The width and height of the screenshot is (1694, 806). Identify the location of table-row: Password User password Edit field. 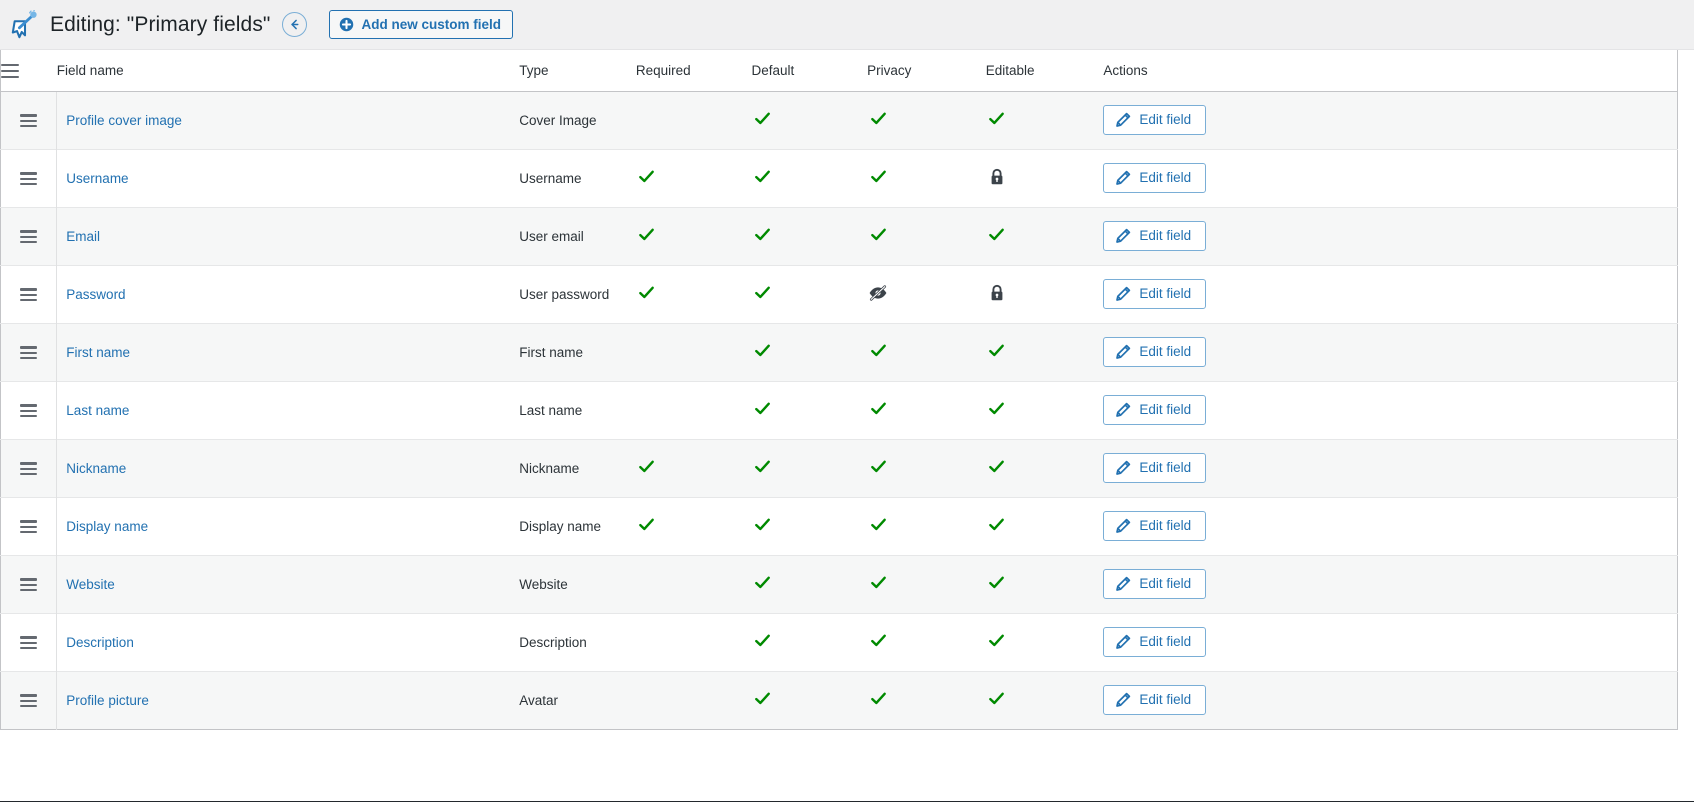
(839, 293).